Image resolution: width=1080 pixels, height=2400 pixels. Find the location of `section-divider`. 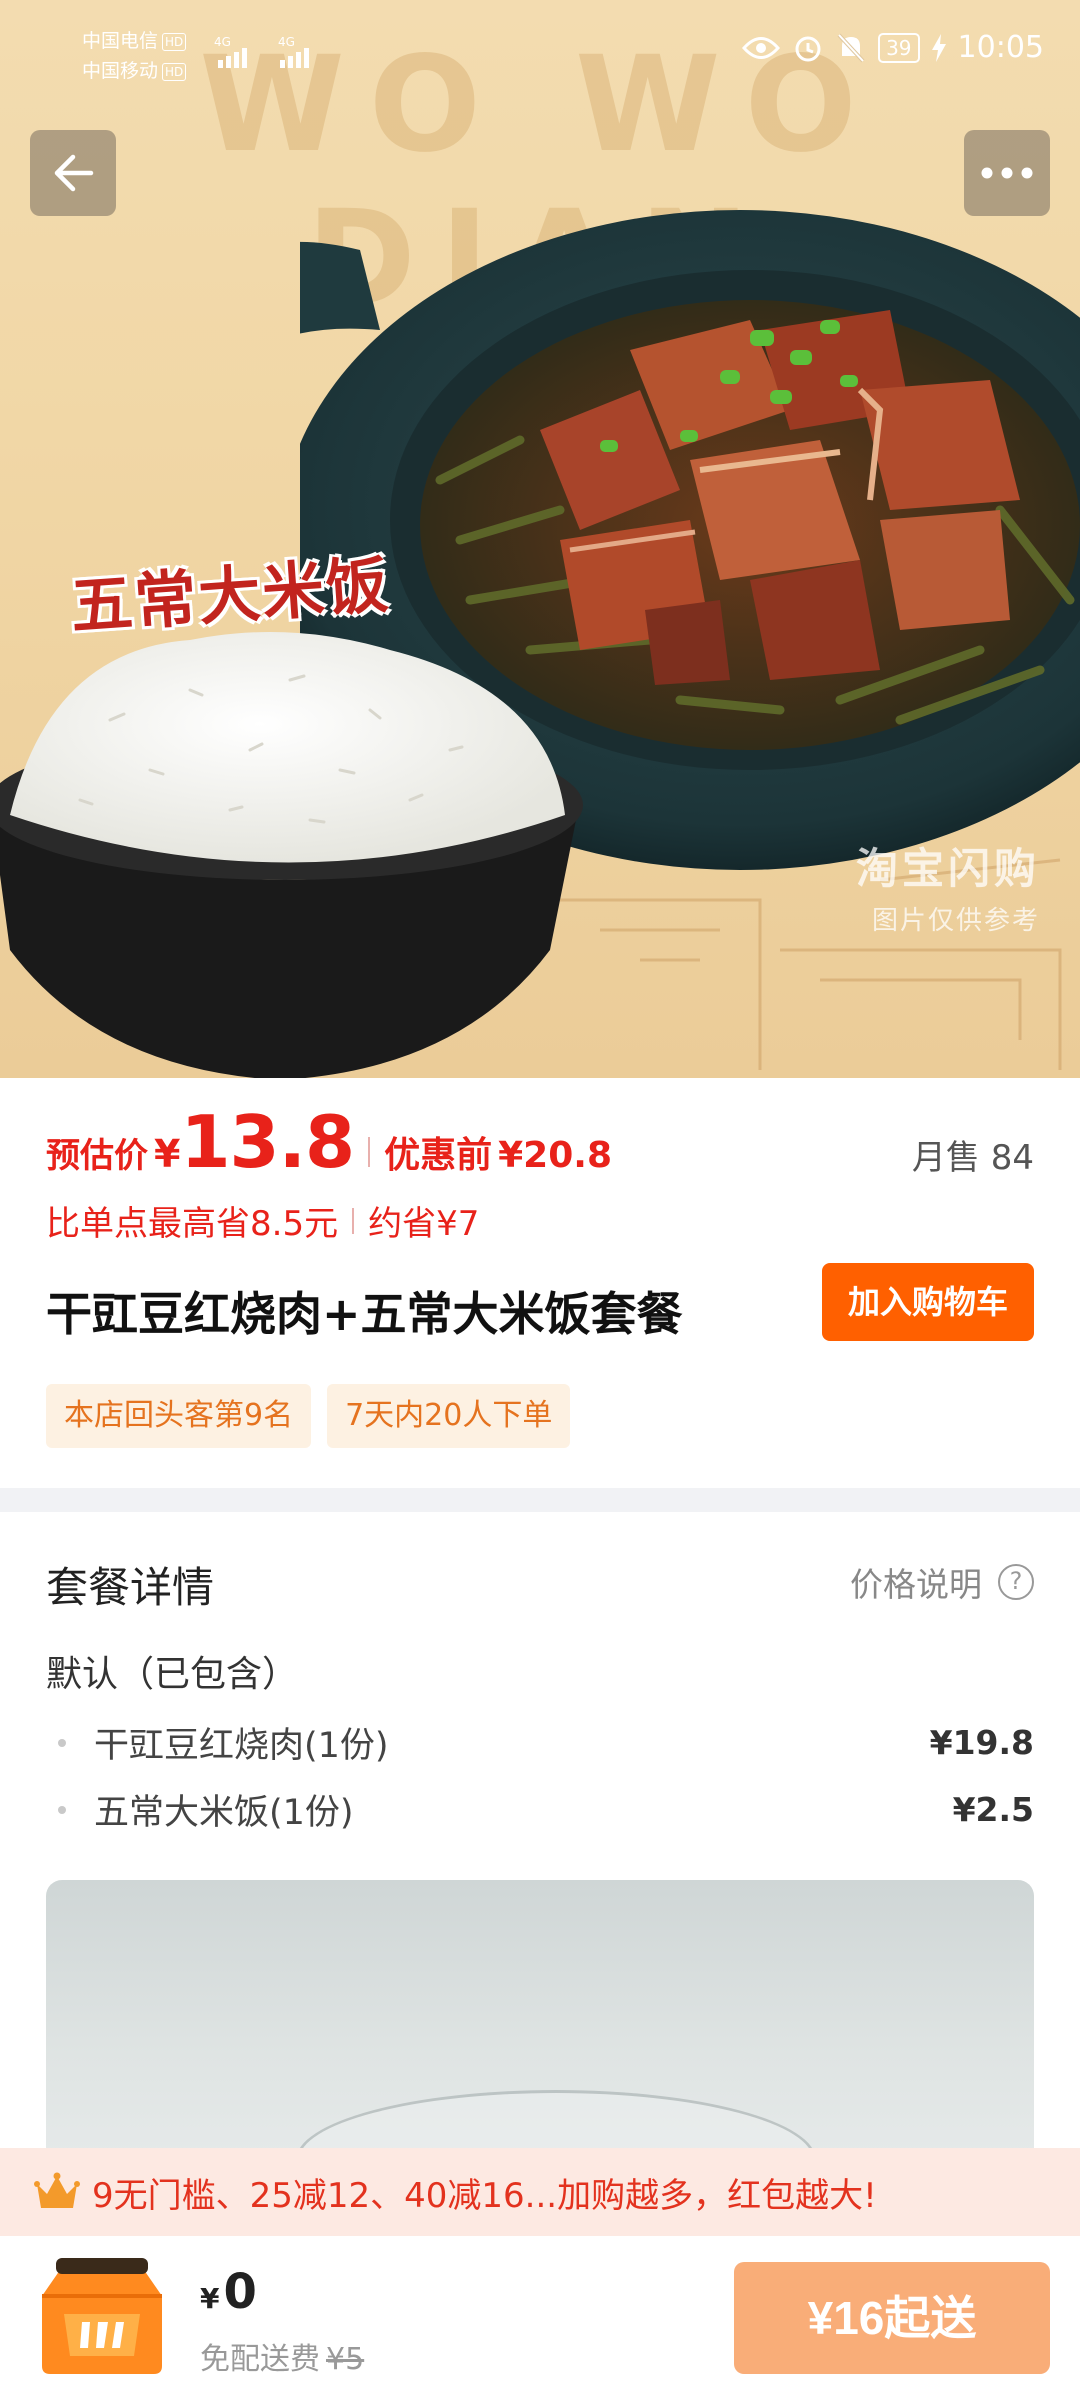

section-divider is located at coordinates (540, 1500).